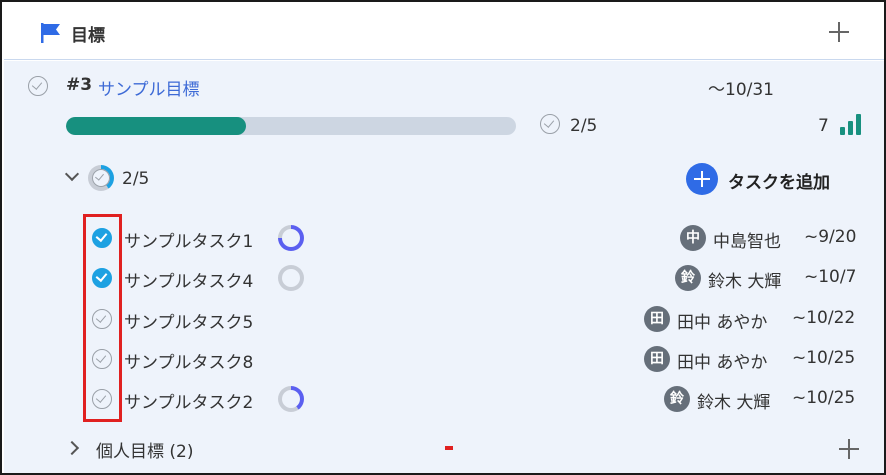 Image resolution: width=886 pixels, height=475 pixels. Describe the element at coordinates (702, 179) in the screenshot. I see `plus-circle-icon` at that location.